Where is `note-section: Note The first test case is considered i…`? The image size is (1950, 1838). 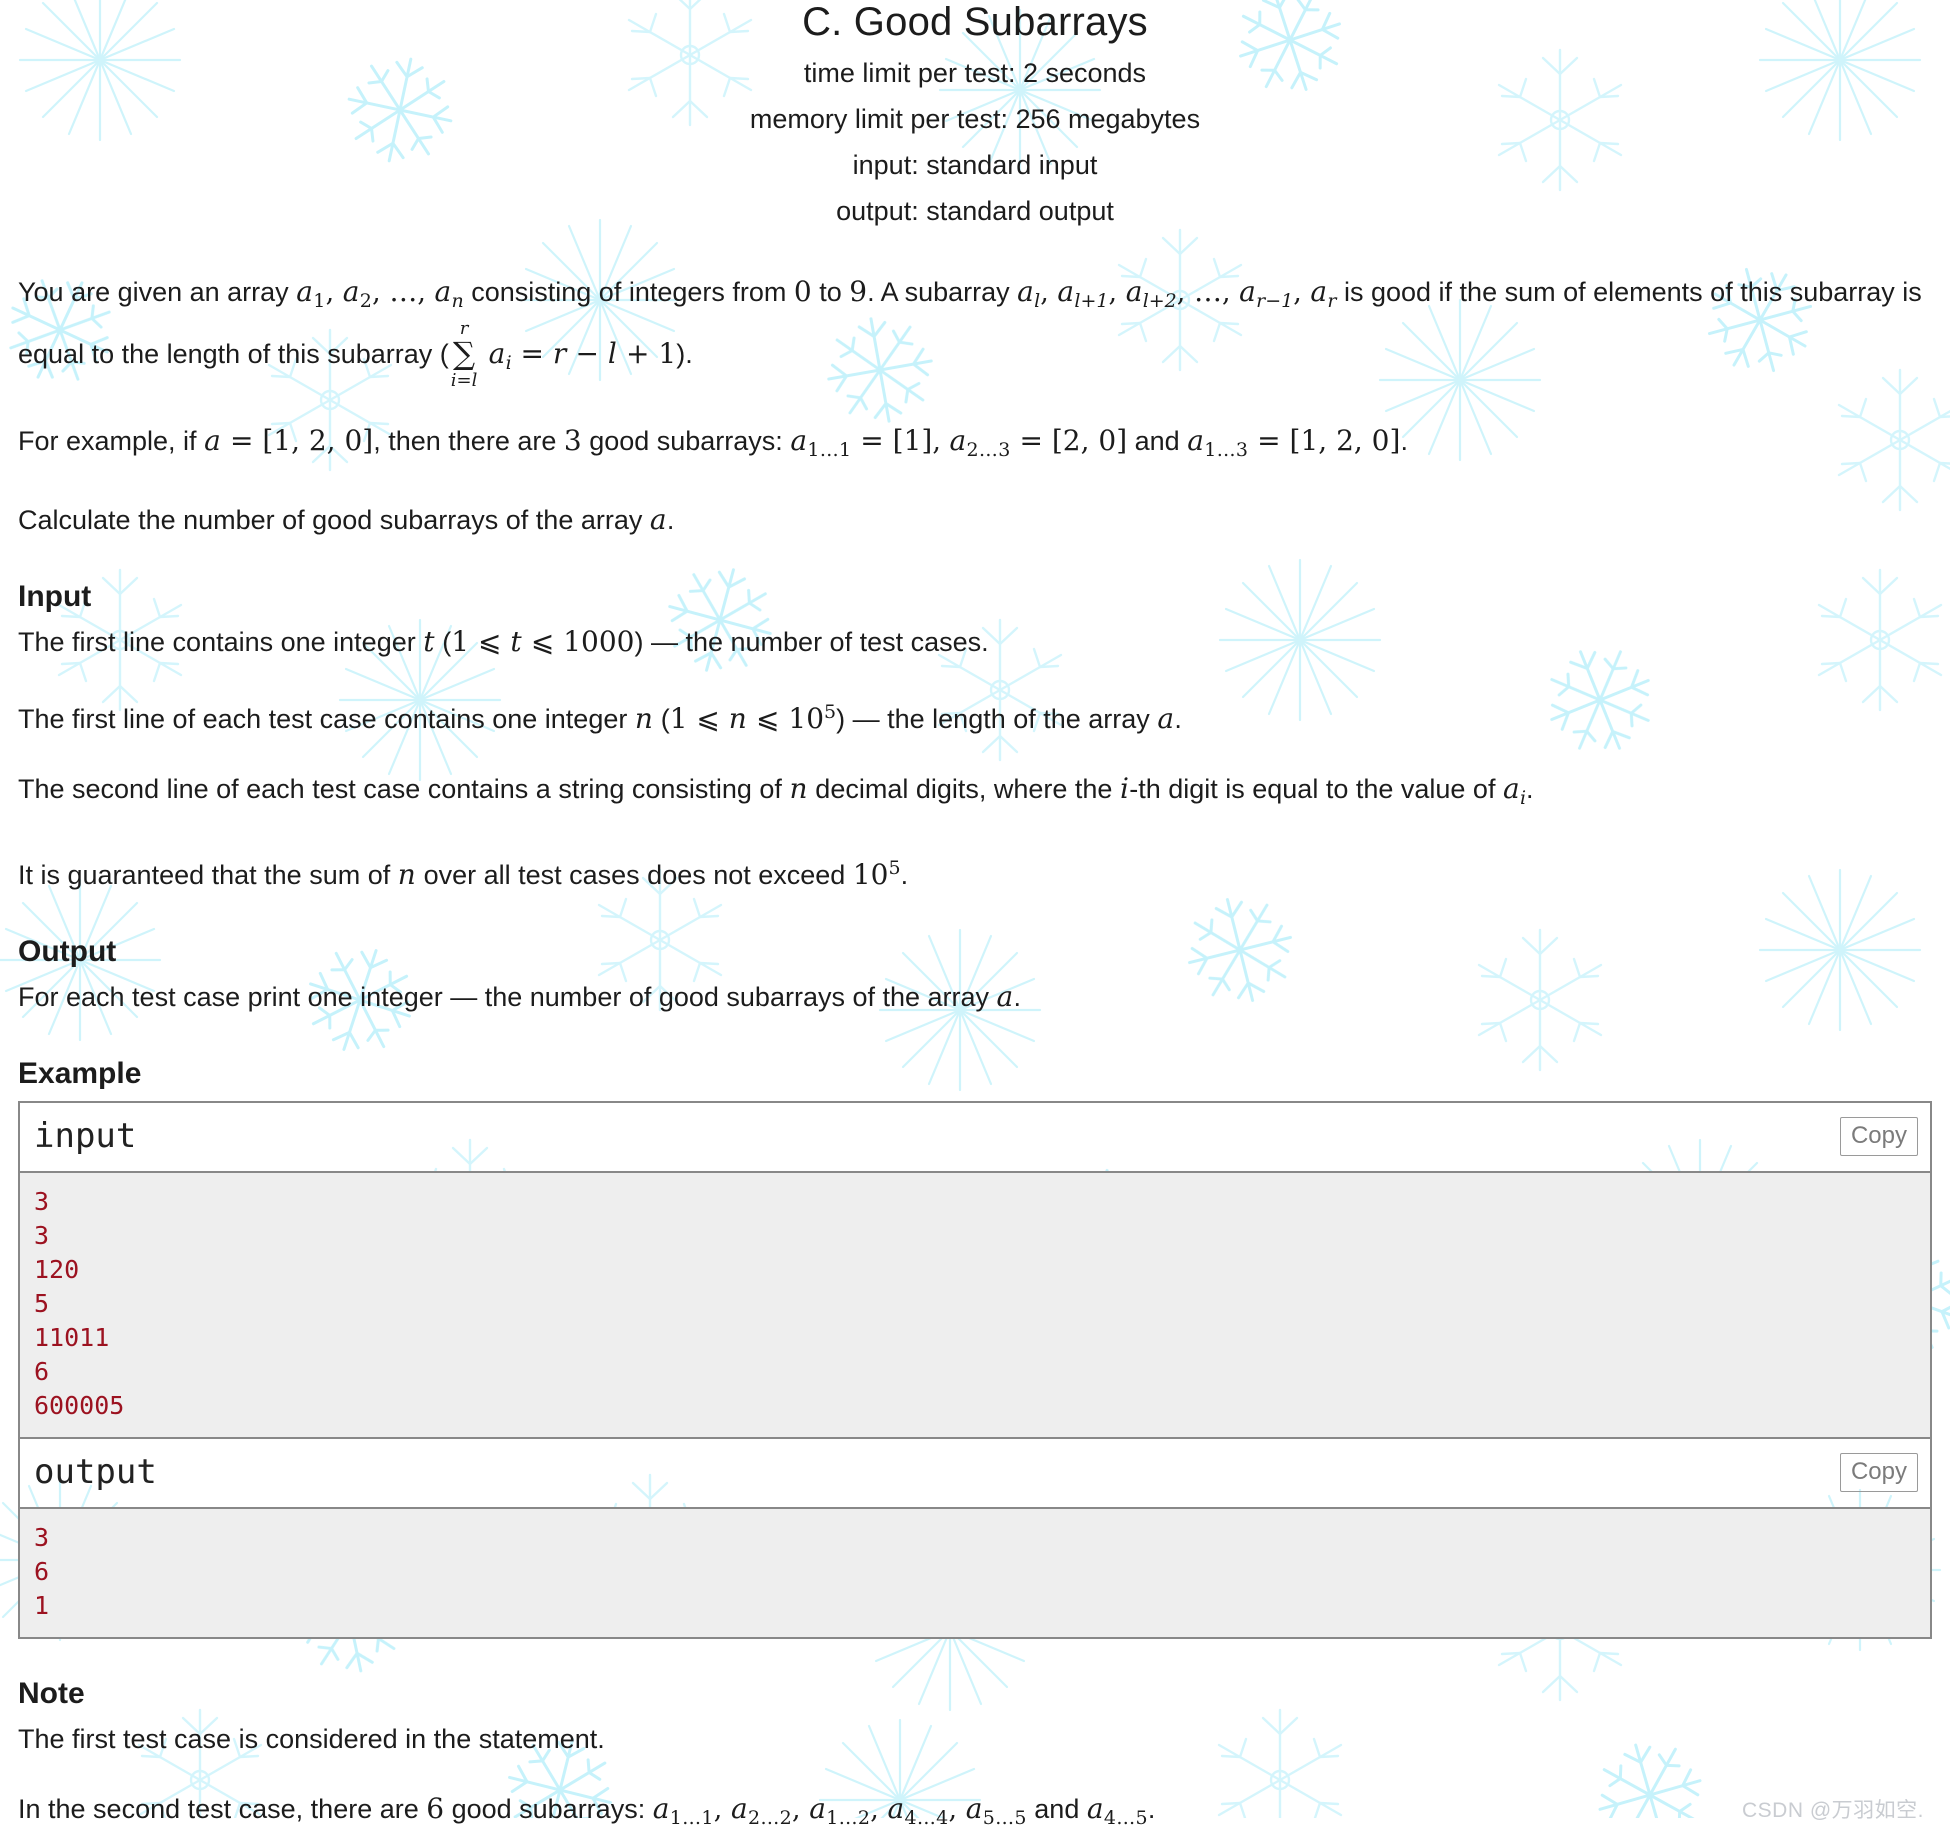 note-section: Note The first test case is considered i… is located at coordinates (975, 1755).